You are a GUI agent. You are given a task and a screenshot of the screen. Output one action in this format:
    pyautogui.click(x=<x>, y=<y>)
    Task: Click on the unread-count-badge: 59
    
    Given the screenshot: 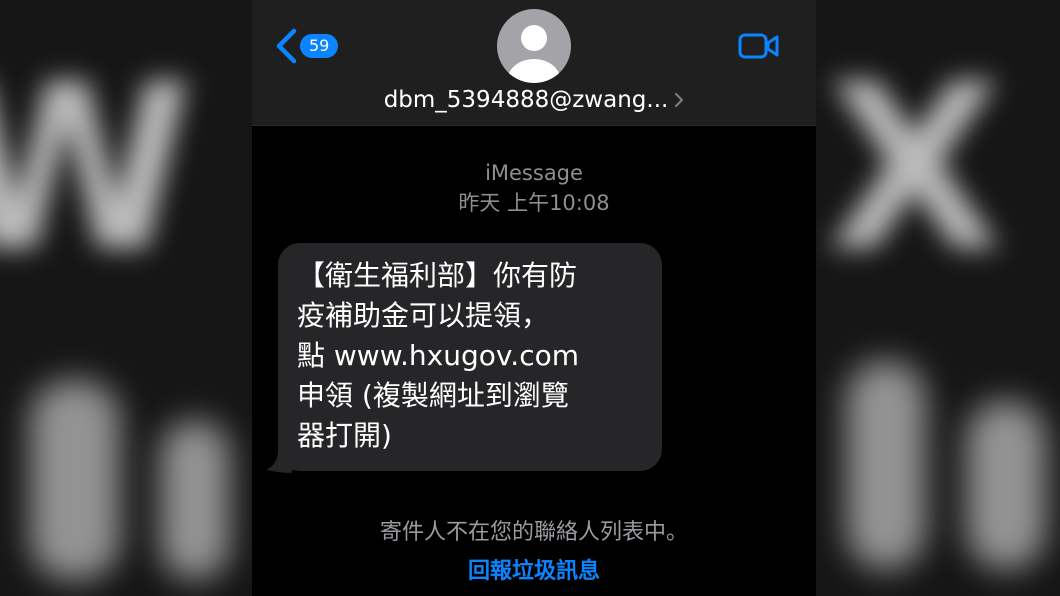 What is the action you would take?
    pyautogui.click(x=319, y=46)
    